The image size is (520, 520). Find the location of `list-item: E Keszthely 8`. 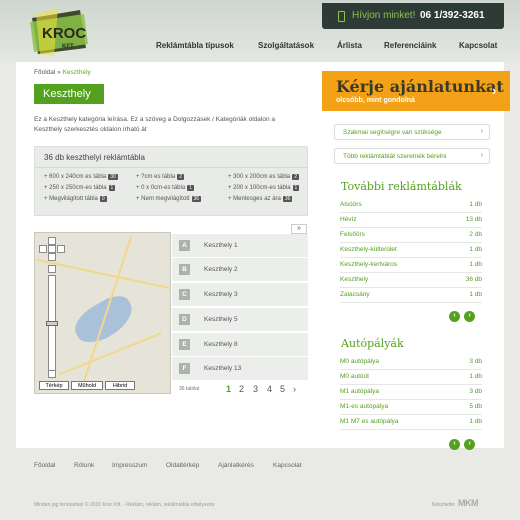

list-item: E Keszthely 8 is located at coordinates (240, 345).